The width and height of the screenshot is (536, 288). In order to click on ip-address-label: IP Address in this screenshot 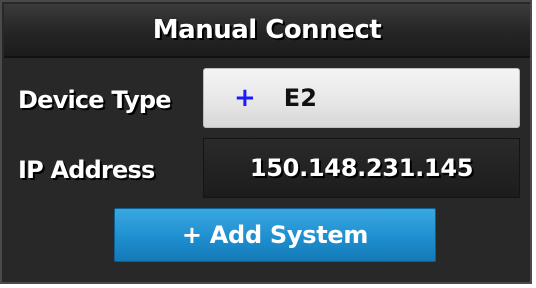, I will do `click(86, 170)`.